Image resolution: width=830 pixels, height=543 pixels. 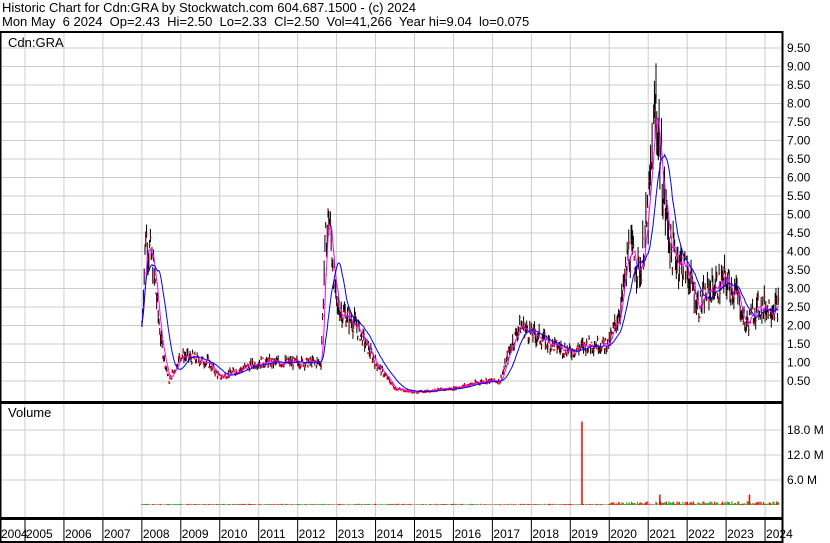 I want to click on volume-tick-label: 18.0 M, so click(x=805, y=430).